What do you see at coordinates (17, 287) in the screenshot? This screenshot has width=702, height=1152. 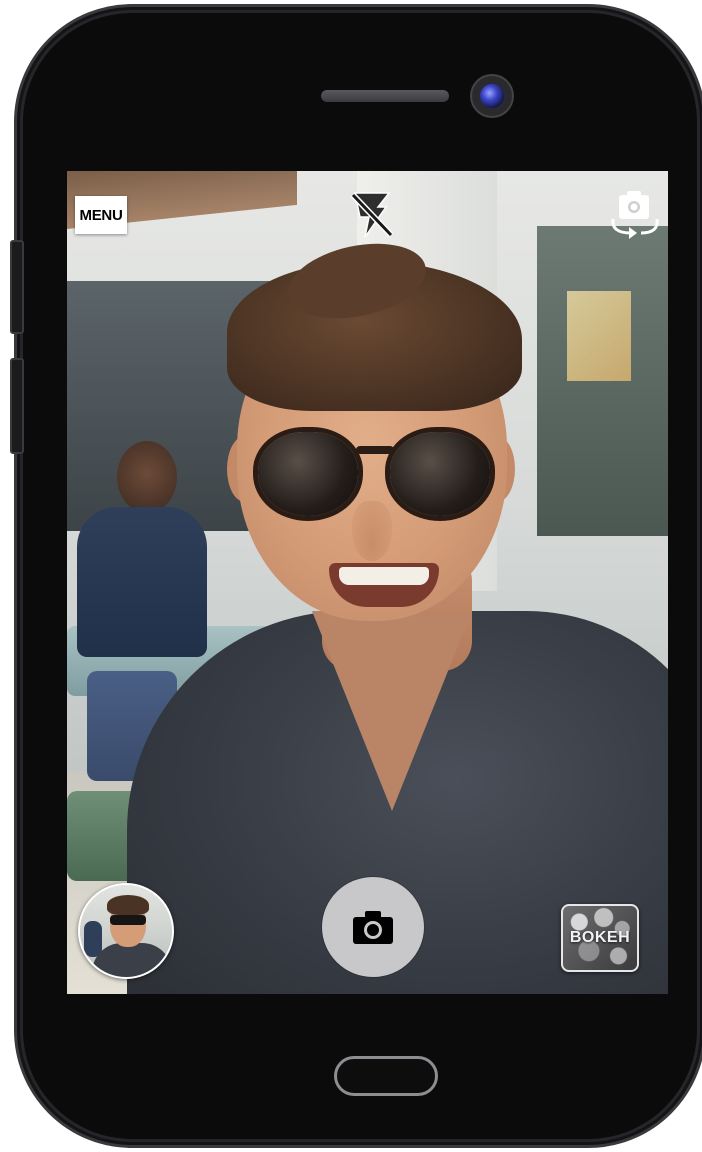 I see `volume-up-button` at bounding box center [17, 287].